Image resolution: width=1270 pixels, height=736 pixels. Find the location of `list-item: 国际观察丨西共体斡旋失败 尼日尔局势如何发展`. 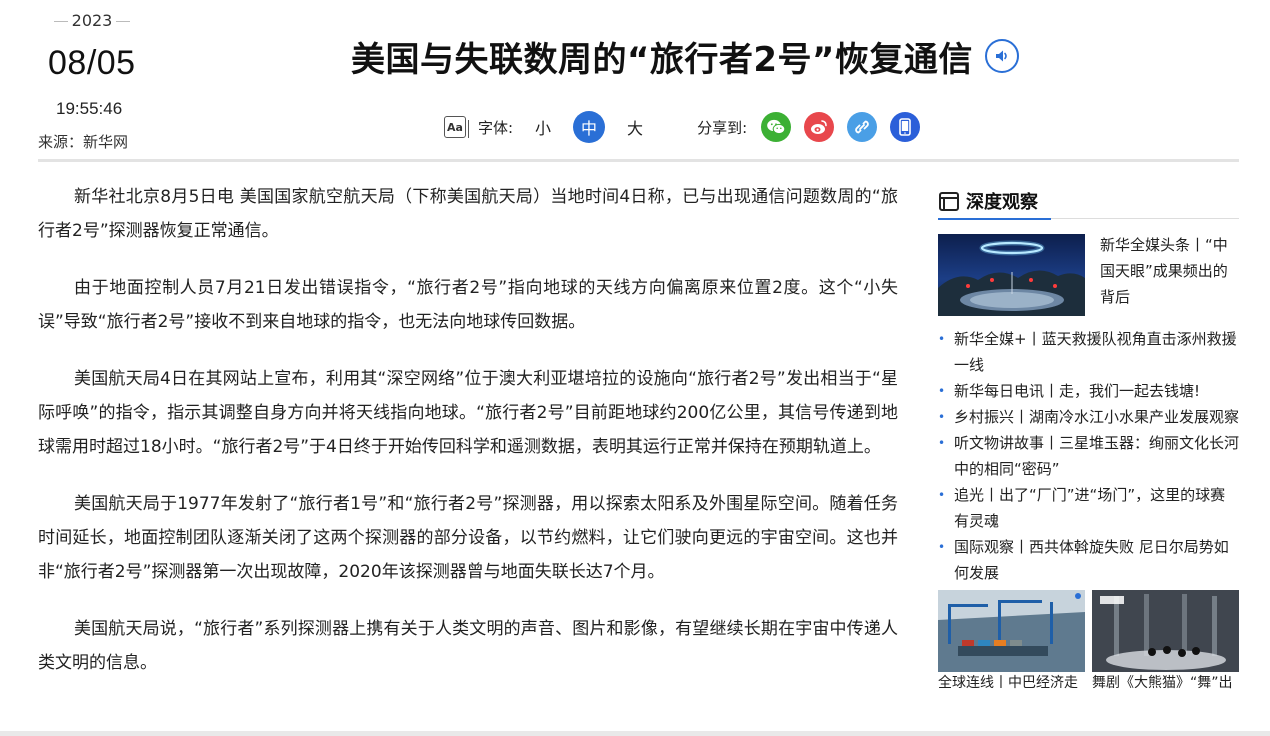

list-item: 国际观察丨西共体斡旋失败 尼日尔局势如何发展 is located at coordinates (1088, 560).